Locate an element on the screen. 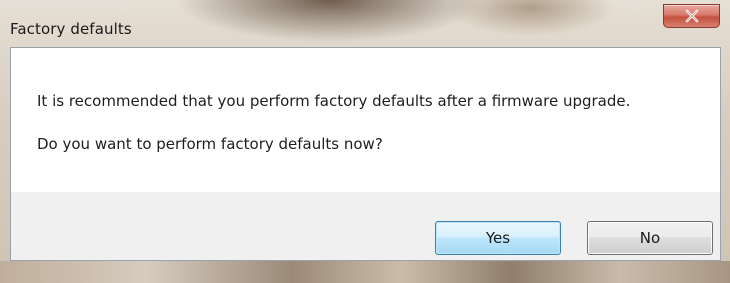 The image size is (730, 283). close-icon is located at coordinates (692, 16).